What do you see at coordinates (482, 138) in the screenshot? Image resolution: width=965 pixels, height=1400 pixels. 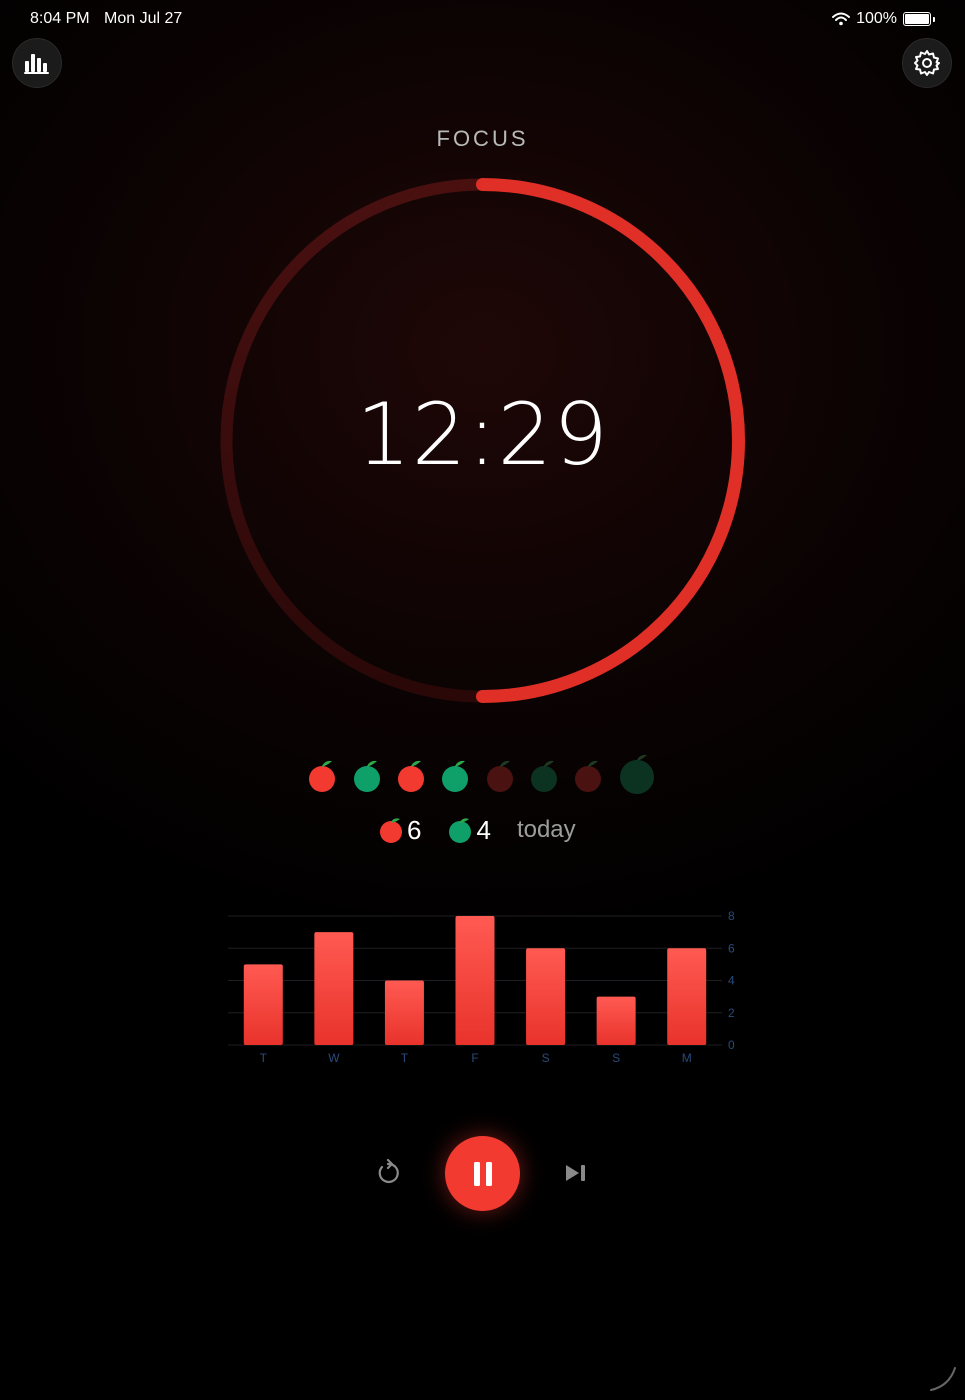 I see `mode-label: FOCUS` at bounding box center [482, 138].